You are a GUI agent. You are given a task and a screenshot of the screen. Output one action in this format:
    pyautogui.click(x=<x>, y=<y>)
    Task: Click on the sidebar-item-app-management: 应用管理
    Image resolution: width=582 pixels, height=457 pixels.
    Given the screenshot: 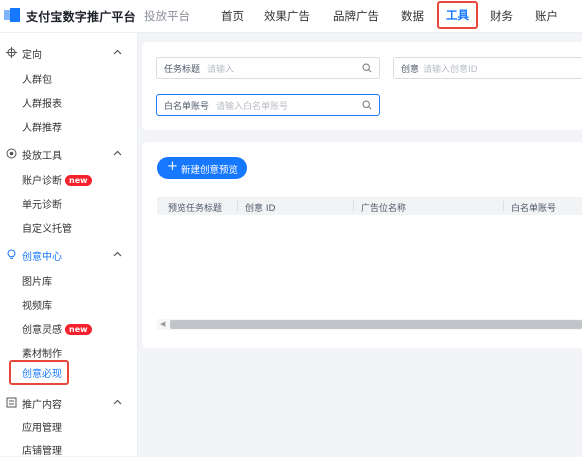 What is the action you would take?
    pyautogui.click(x=42, y=426)
    